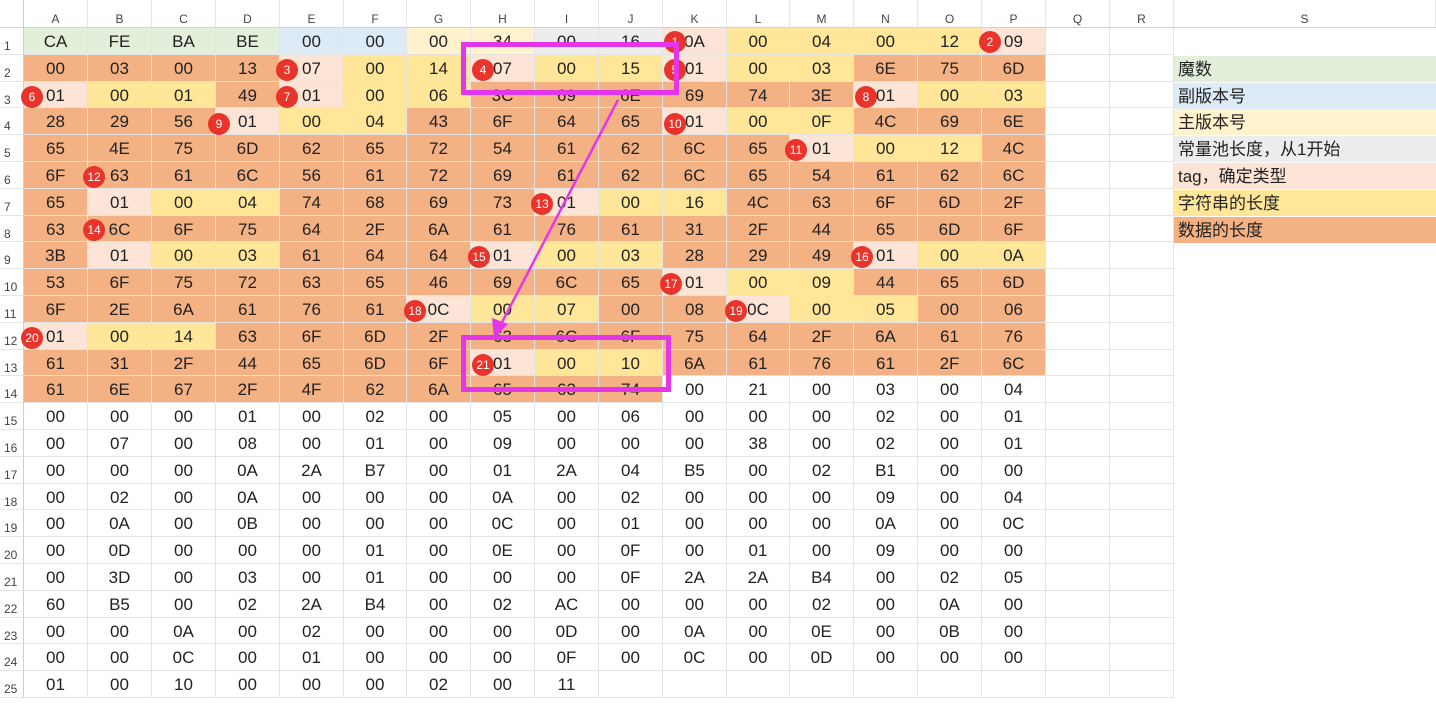 The image size is (1436, 711). Describe the element at coordinates (503, 631) in the screenshot. I see `cell-h23: 00` at that location.